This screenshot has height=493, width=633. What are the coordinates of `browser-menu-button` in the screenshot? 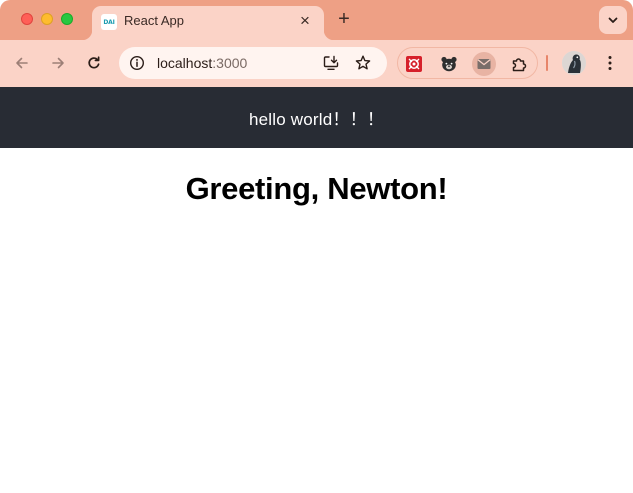 It's located at (610, 63).